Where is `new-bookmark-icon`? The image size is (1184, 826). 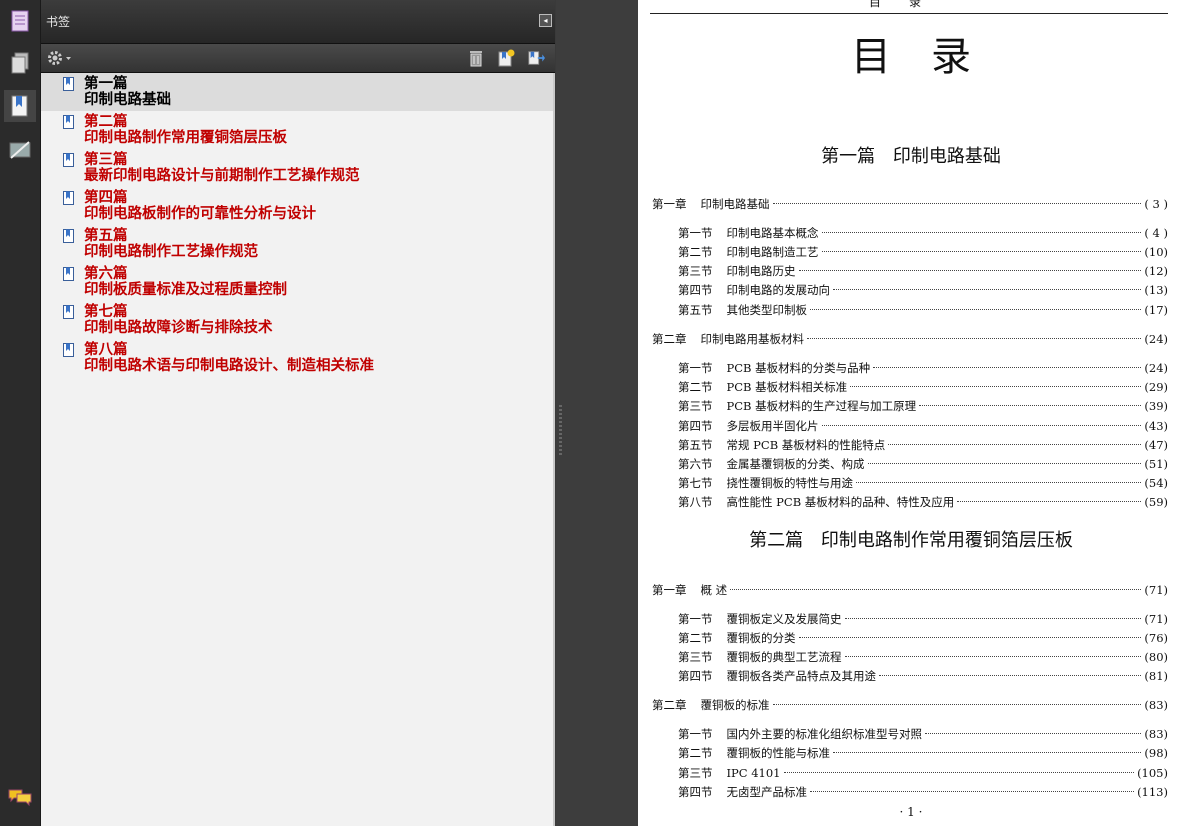 new-bookmark-icon is located at coordinates (506, 58).